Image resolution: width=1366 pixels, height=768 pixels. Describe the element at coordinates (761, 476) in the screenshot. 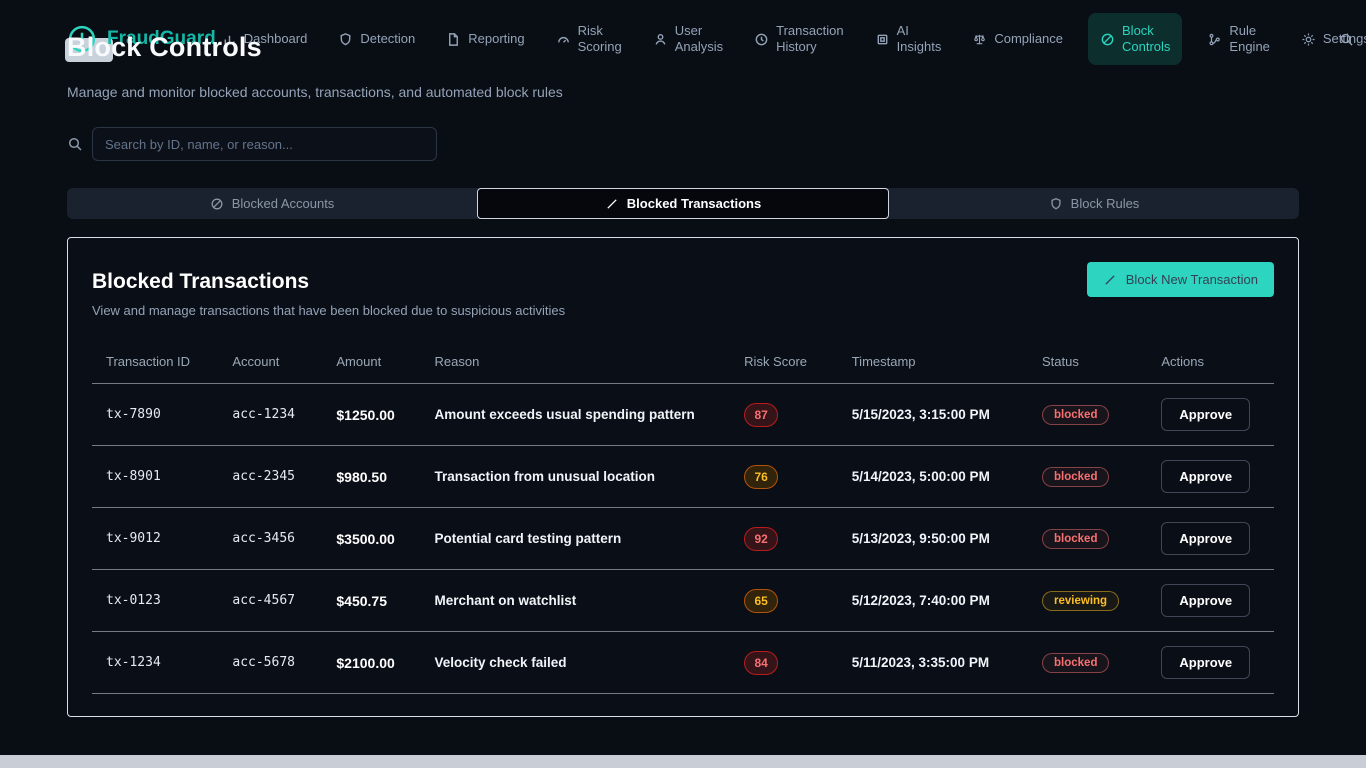

I see `risk-score-badge: 76` at that location.